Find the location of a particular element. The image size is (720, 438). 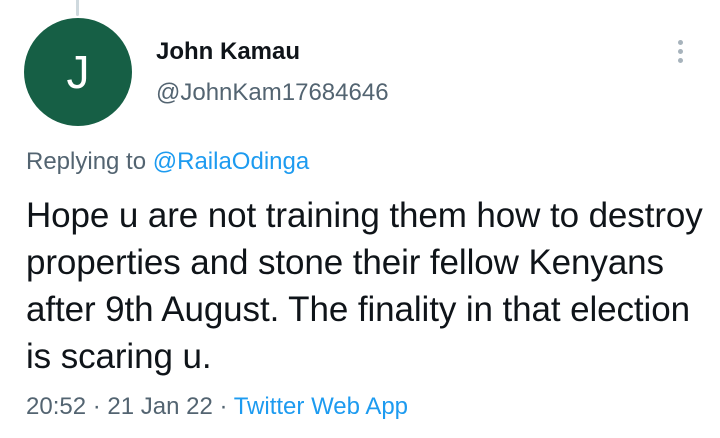

more-options-icon is located at coordinates (680, 51).